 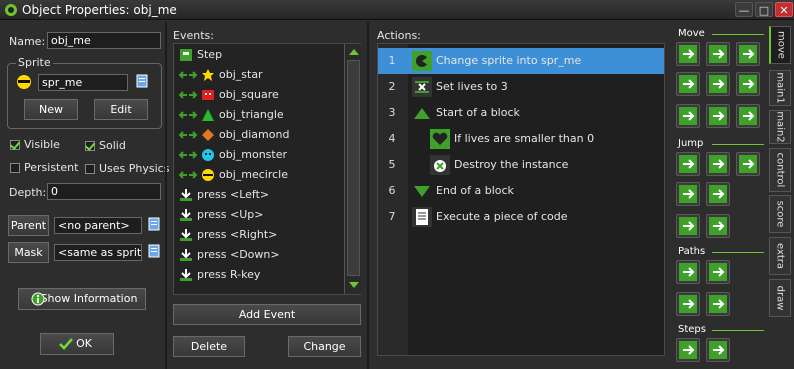 I want to click on mask-input: <same as sprite>, so click(x=98, y=252).